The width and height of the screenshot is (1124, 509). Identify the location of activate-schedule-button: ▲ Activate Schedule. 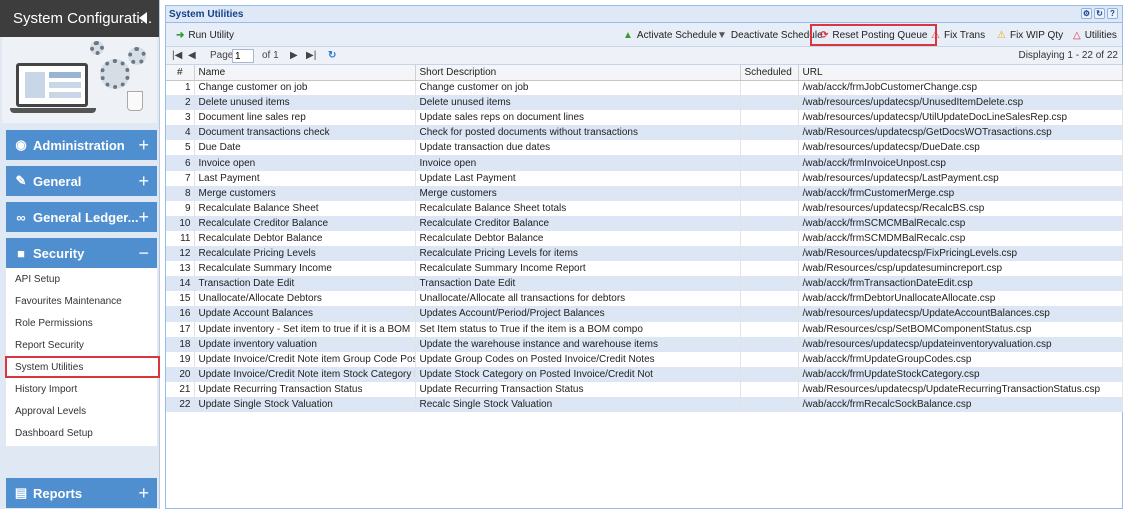
(670, 35).